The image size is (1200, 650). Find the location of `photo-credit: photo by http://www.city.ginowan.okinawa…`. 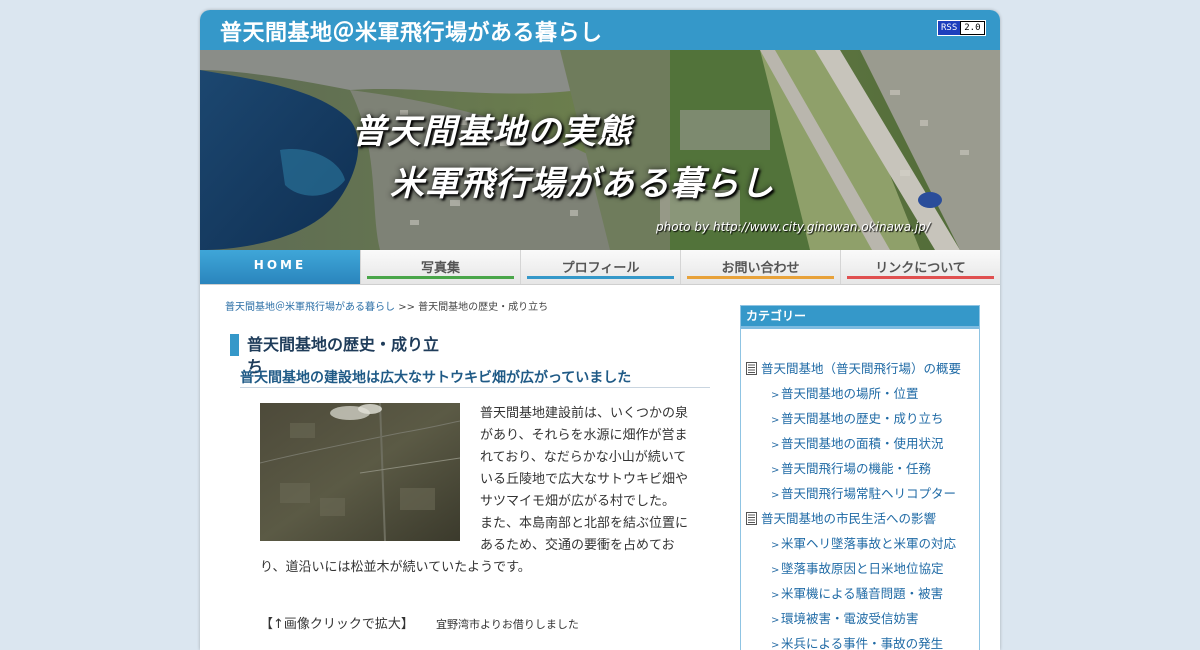

photo-credit: photo by http://www.city.ginowan.okinawa… is located at coordinates (793, 227).